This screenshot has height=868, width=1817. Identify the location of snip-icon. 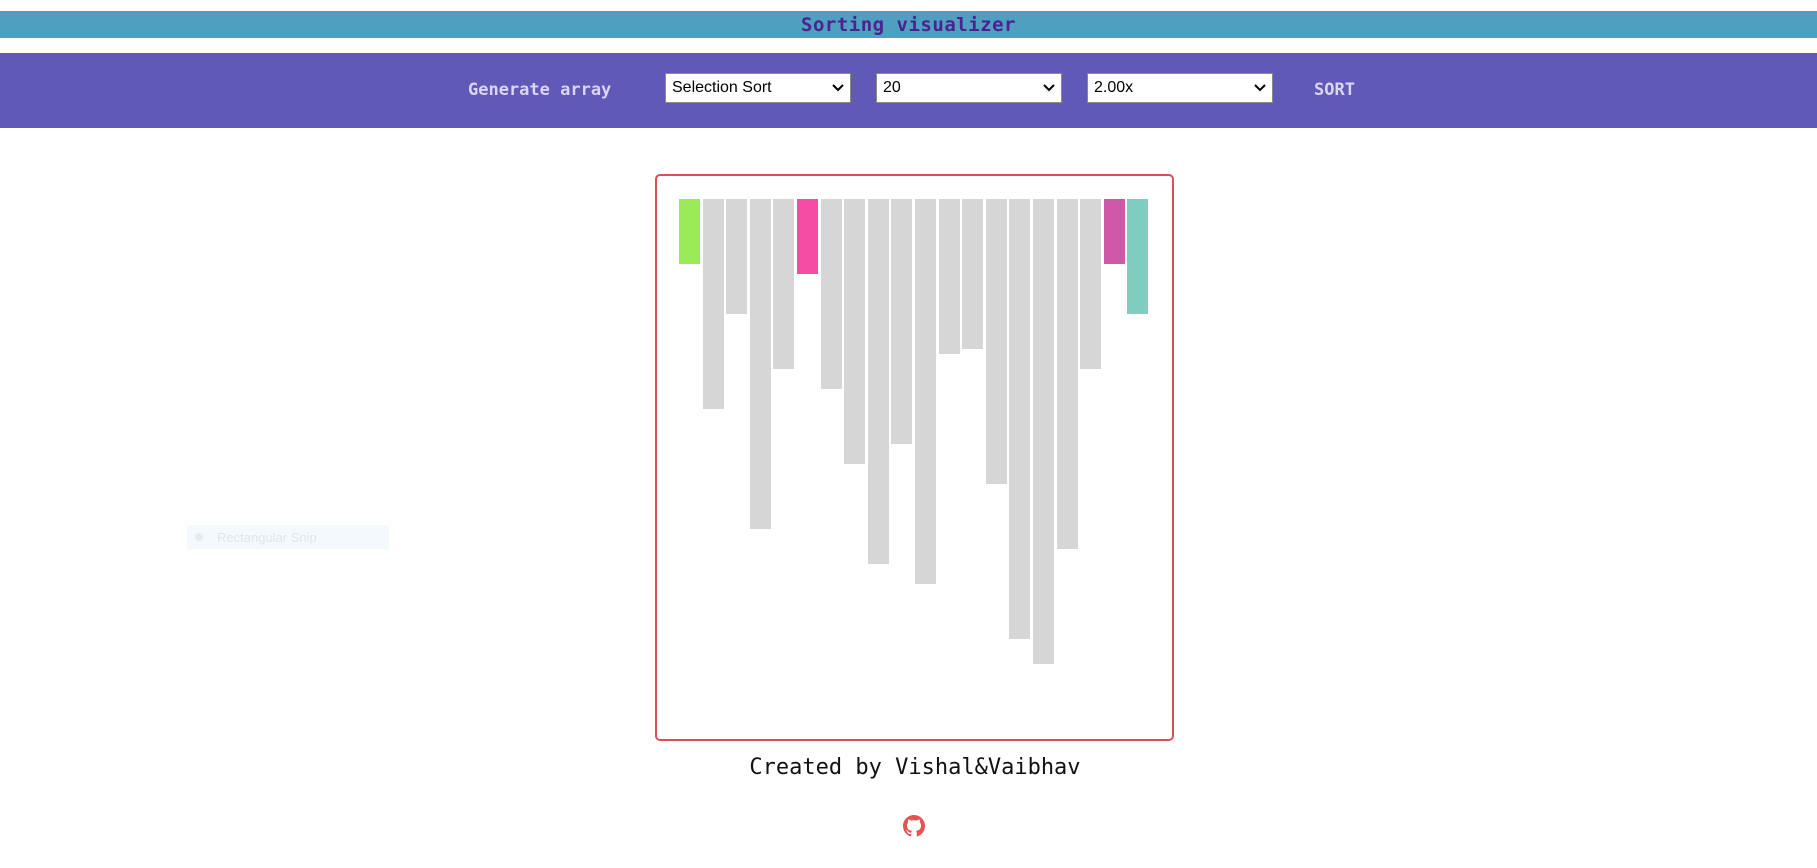
(199, 537).